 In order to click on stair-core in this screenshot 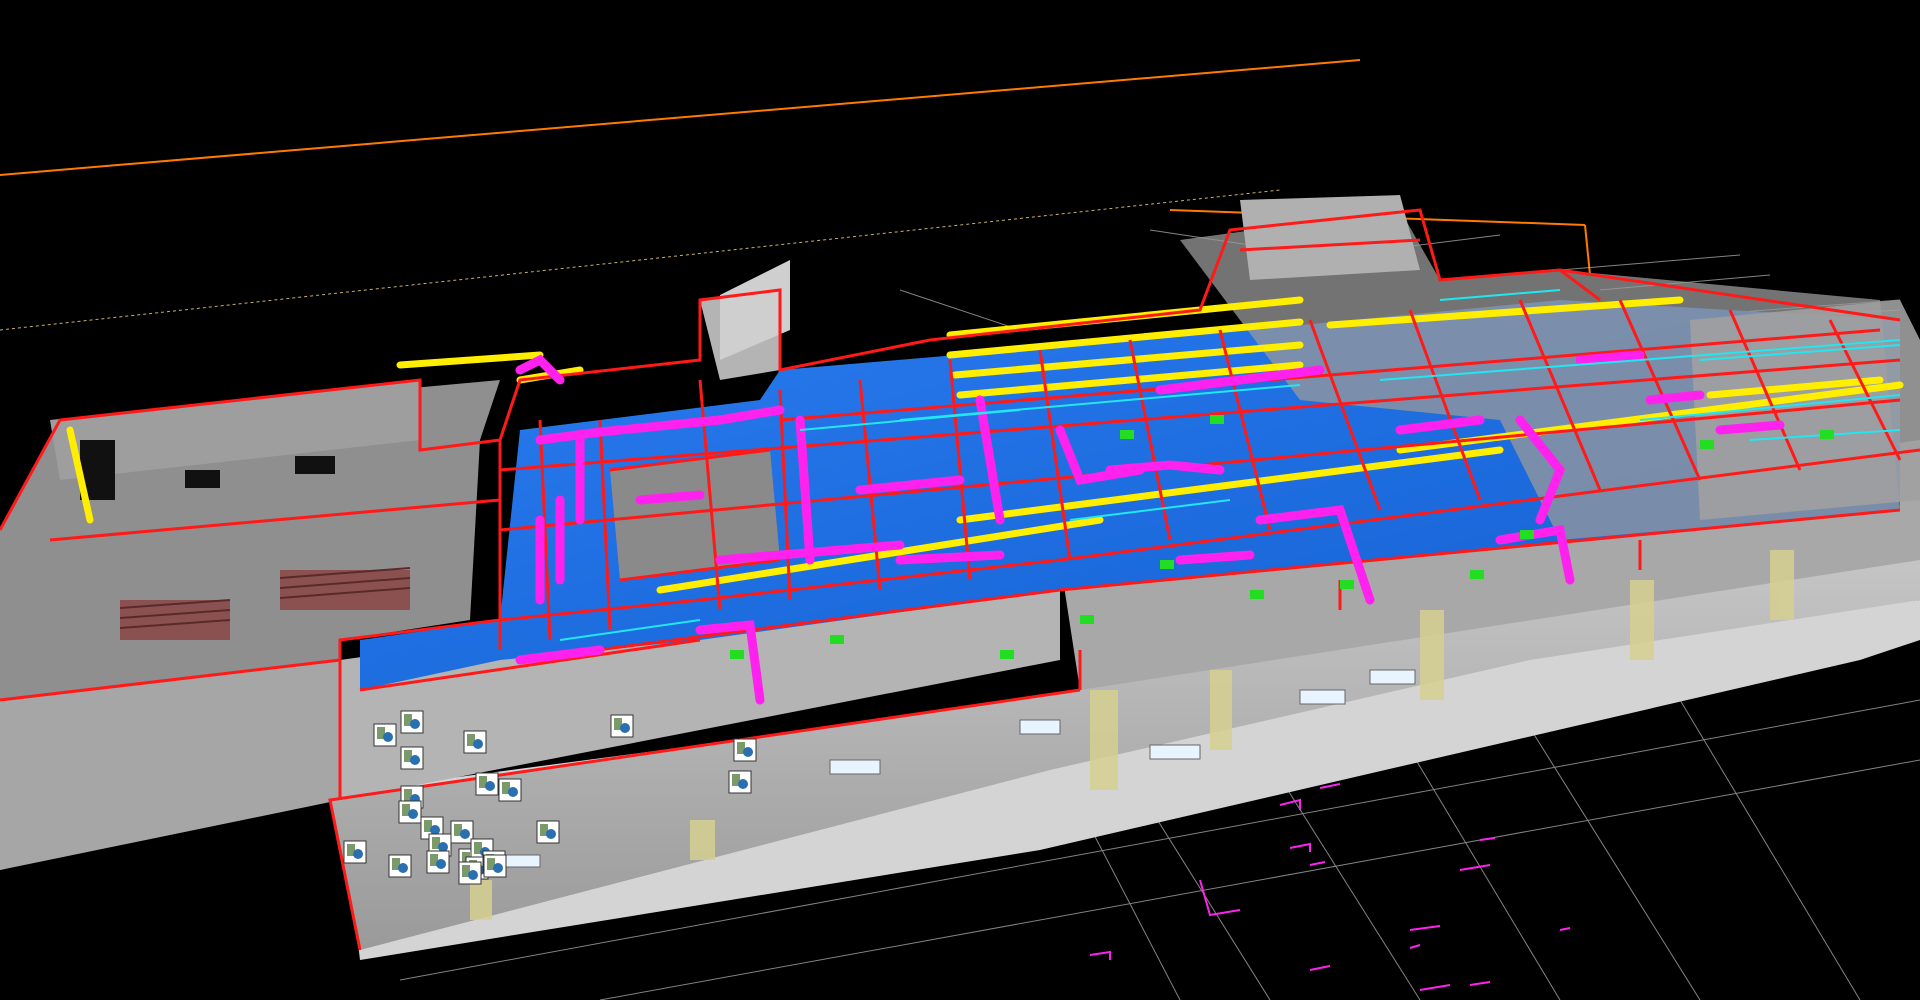, I will do `click(1330, 237)`.